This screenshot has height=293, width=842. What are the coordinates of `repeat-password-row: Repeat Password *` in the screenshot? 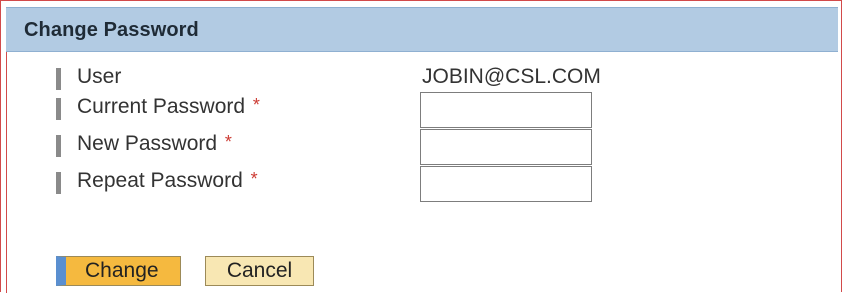 It's located at (366, 184).